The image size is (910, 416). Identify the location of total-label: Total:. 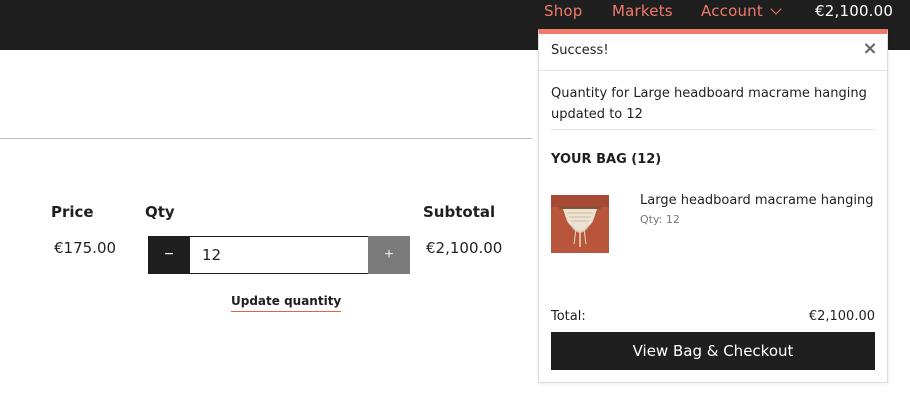
(568, 316).